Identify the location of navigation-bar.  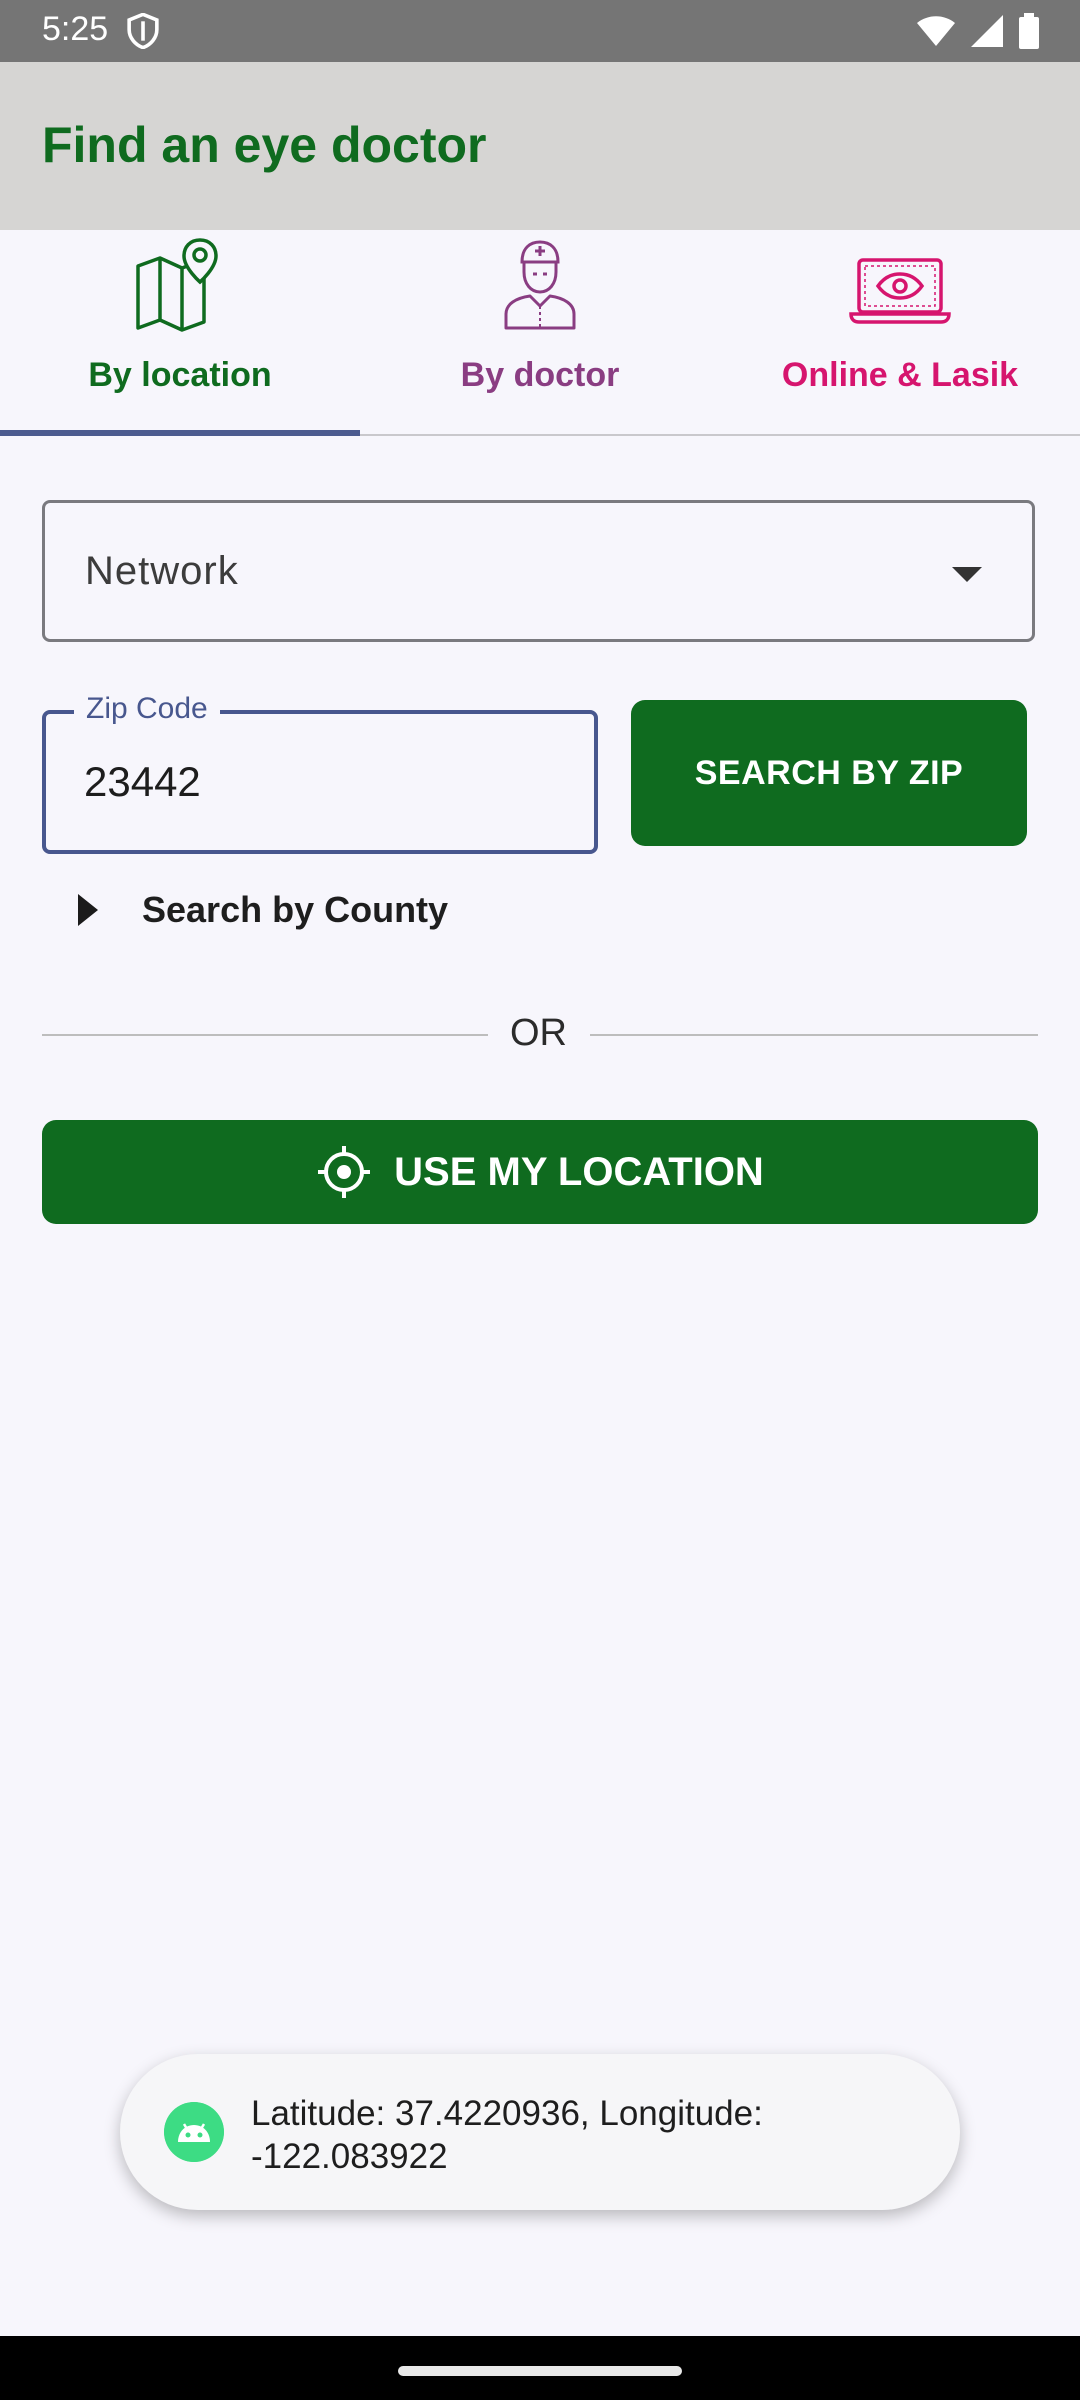
(540, 2368).